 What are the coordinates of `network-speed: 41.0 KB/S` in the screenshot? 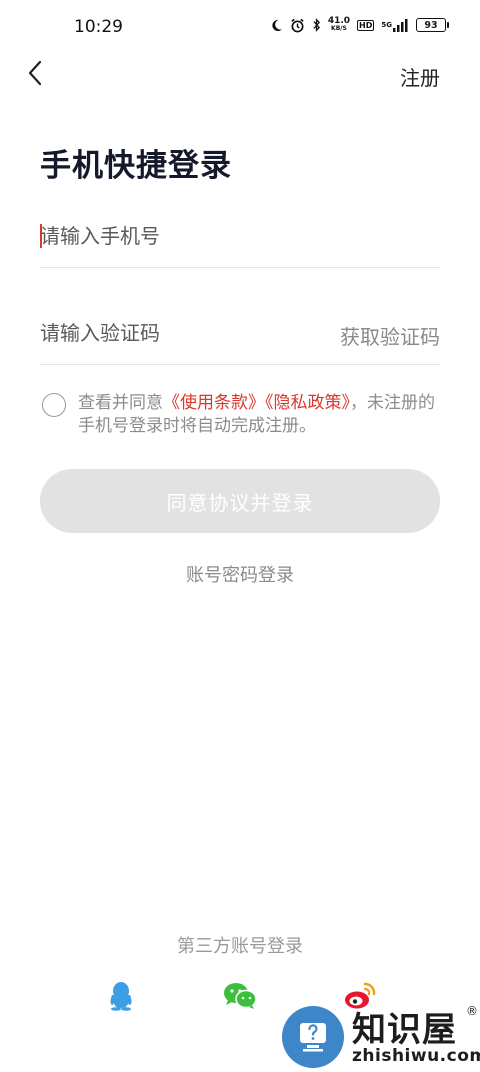 It's located at (339, 25).